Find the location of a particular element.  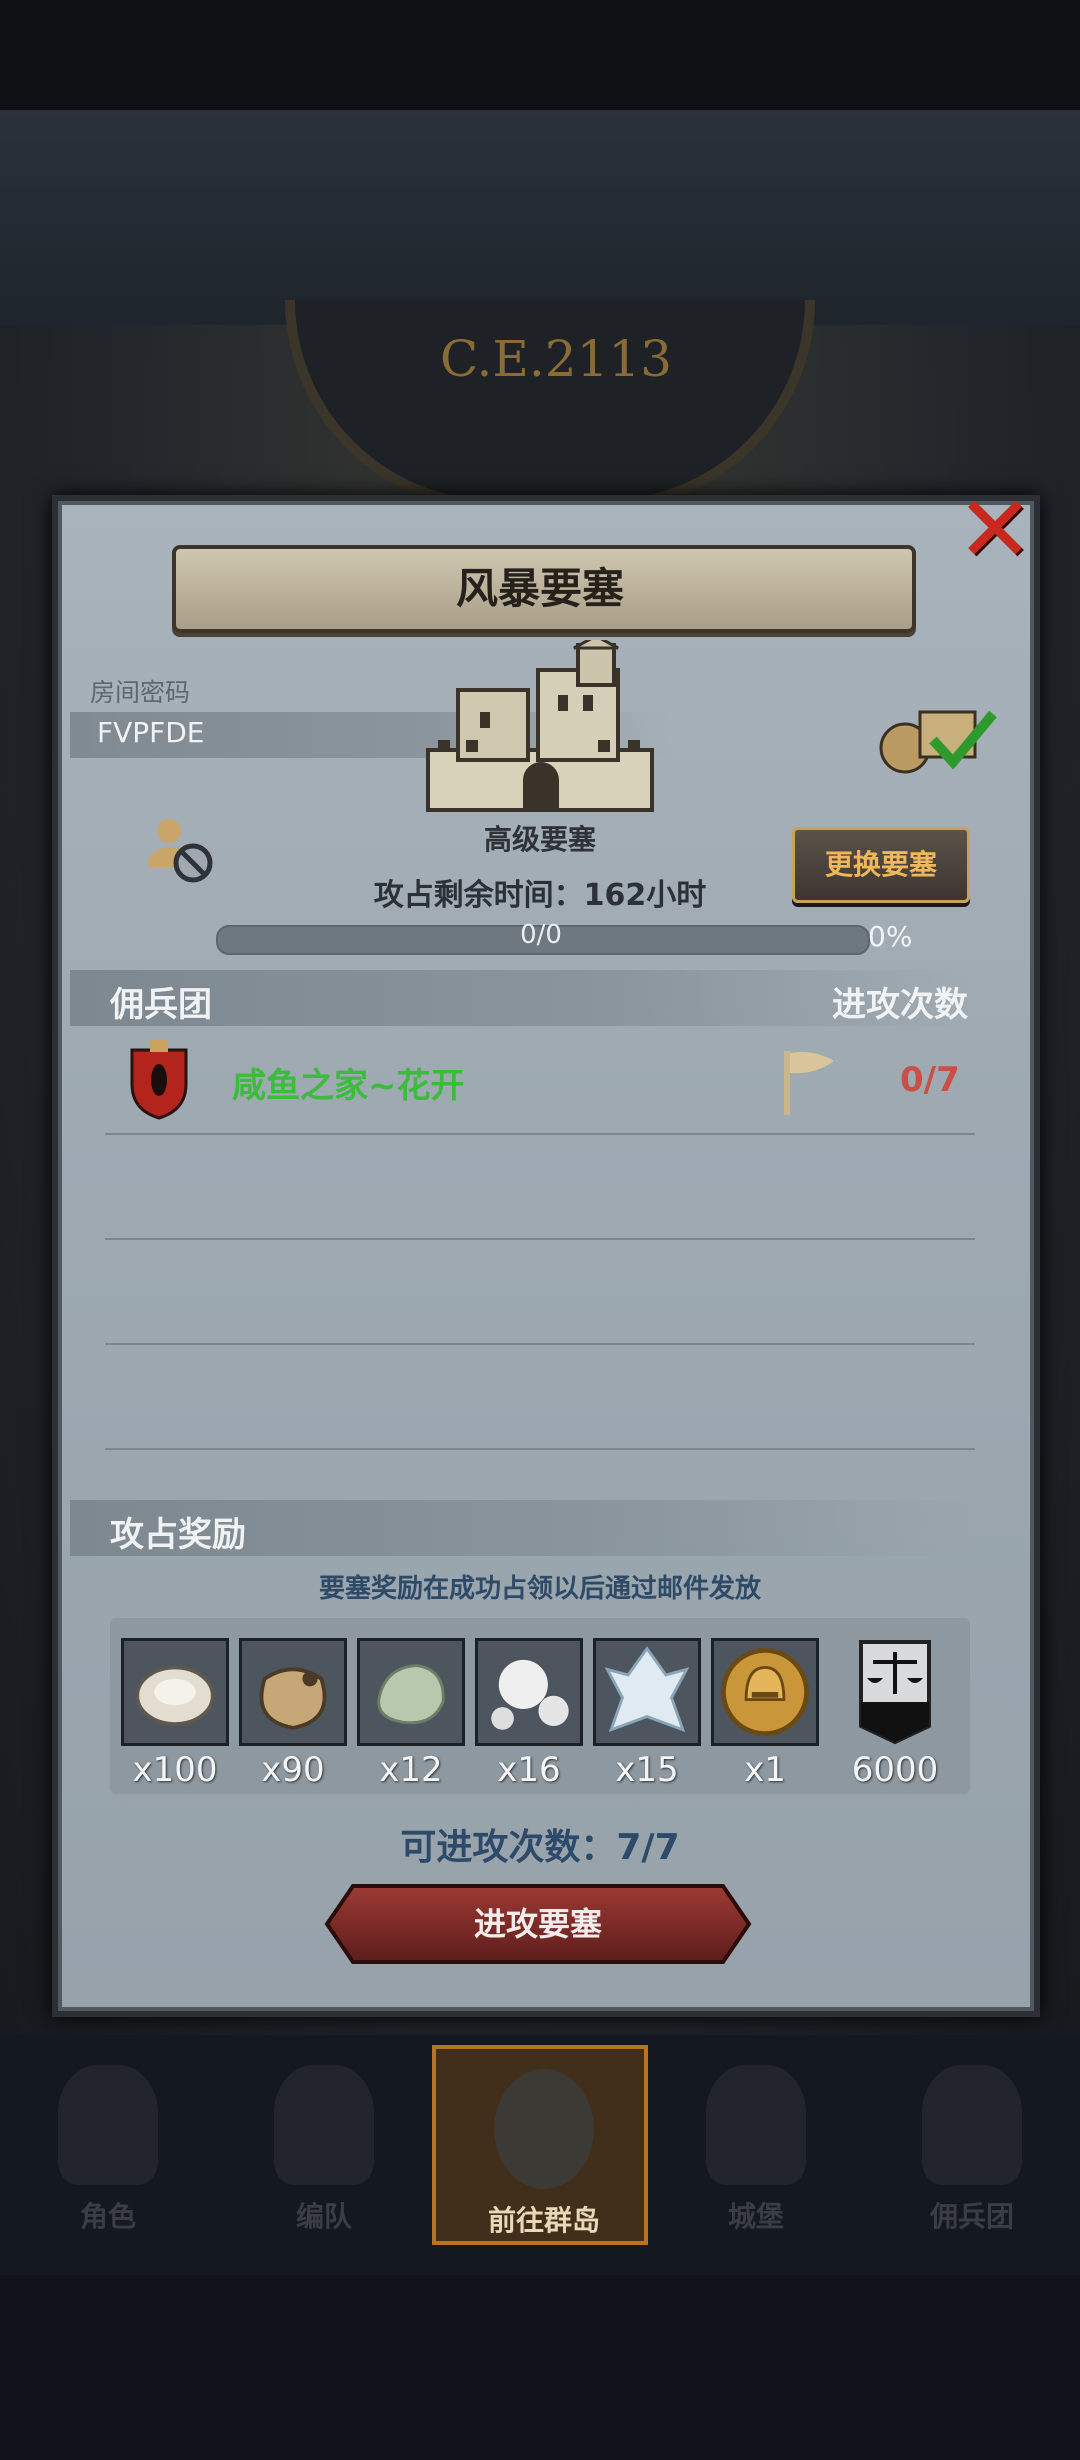

pearls-icon is located at coordinates (529, 1692).